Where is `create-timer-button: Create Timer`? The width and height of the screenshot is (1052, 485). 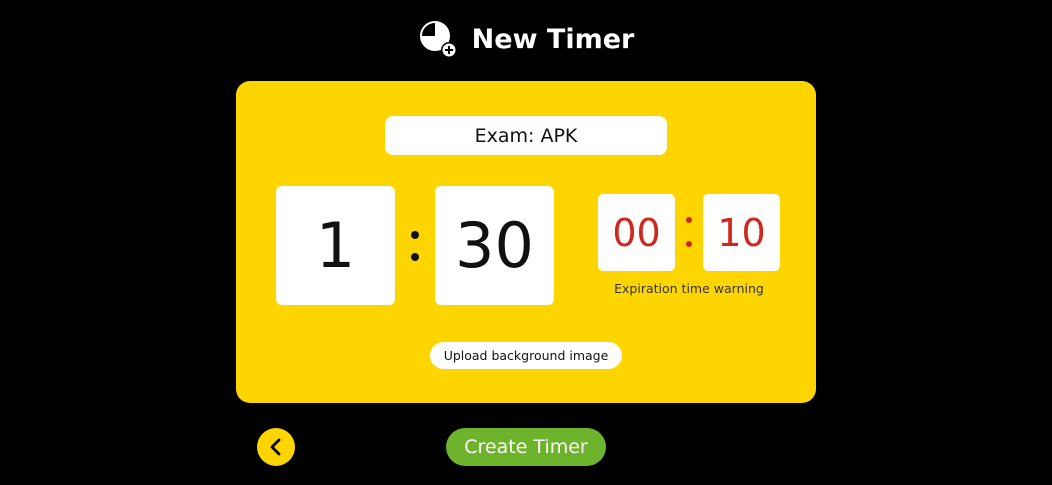 create-timer-button: Create Timer is located at coordinates (526, 447).